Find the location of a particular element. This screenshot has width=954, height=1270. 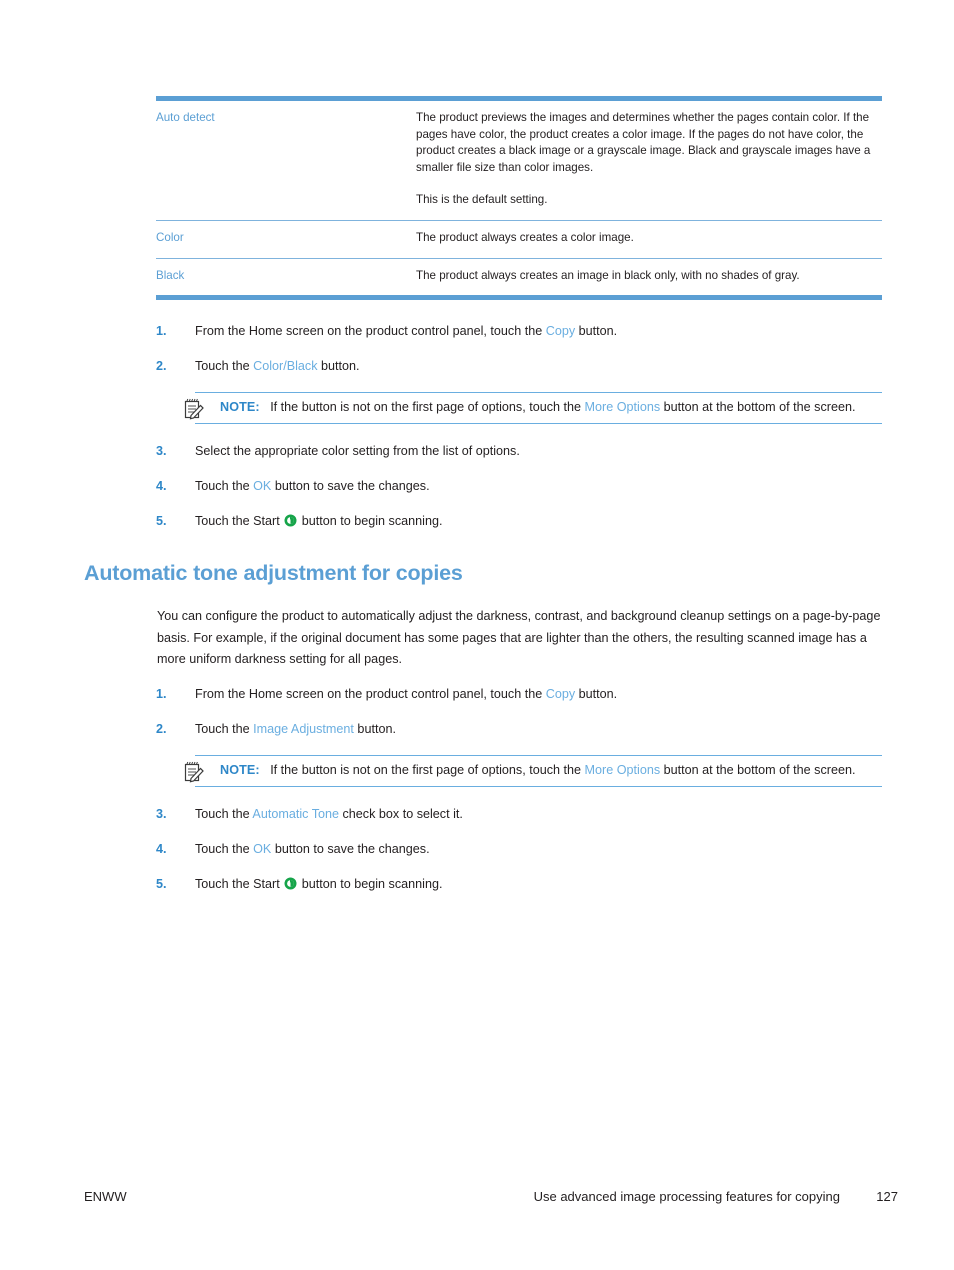

step-link-color-black: Color/Black is located at coordinates (285, 366).